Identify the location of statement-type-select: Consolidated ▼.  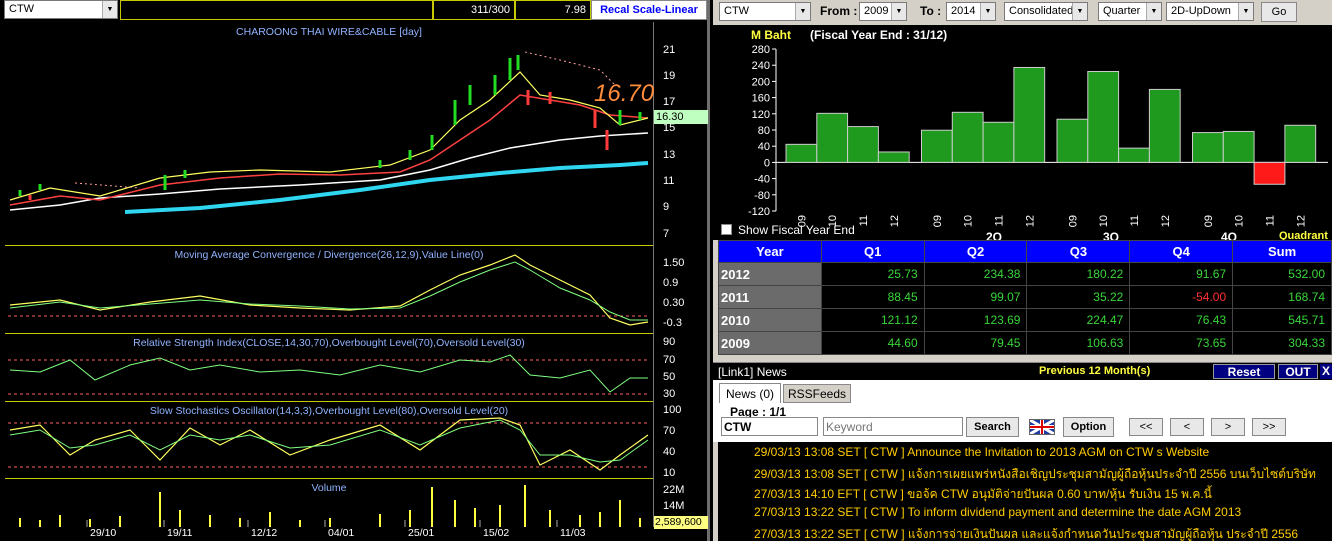
(1046, 11).